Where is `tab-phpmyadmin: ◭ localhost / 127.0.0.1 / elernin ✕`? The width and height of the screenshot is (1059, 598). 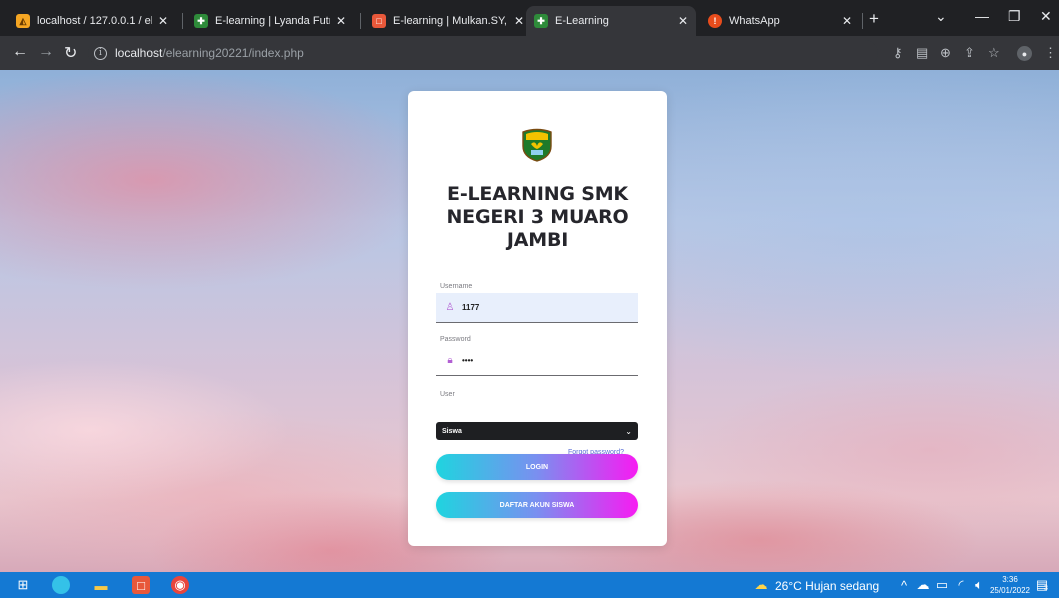
tab-phpmyadmin: ◭ localhost / 127.0.0.1 / elernin ✕ is located at coordinates (92, 21).